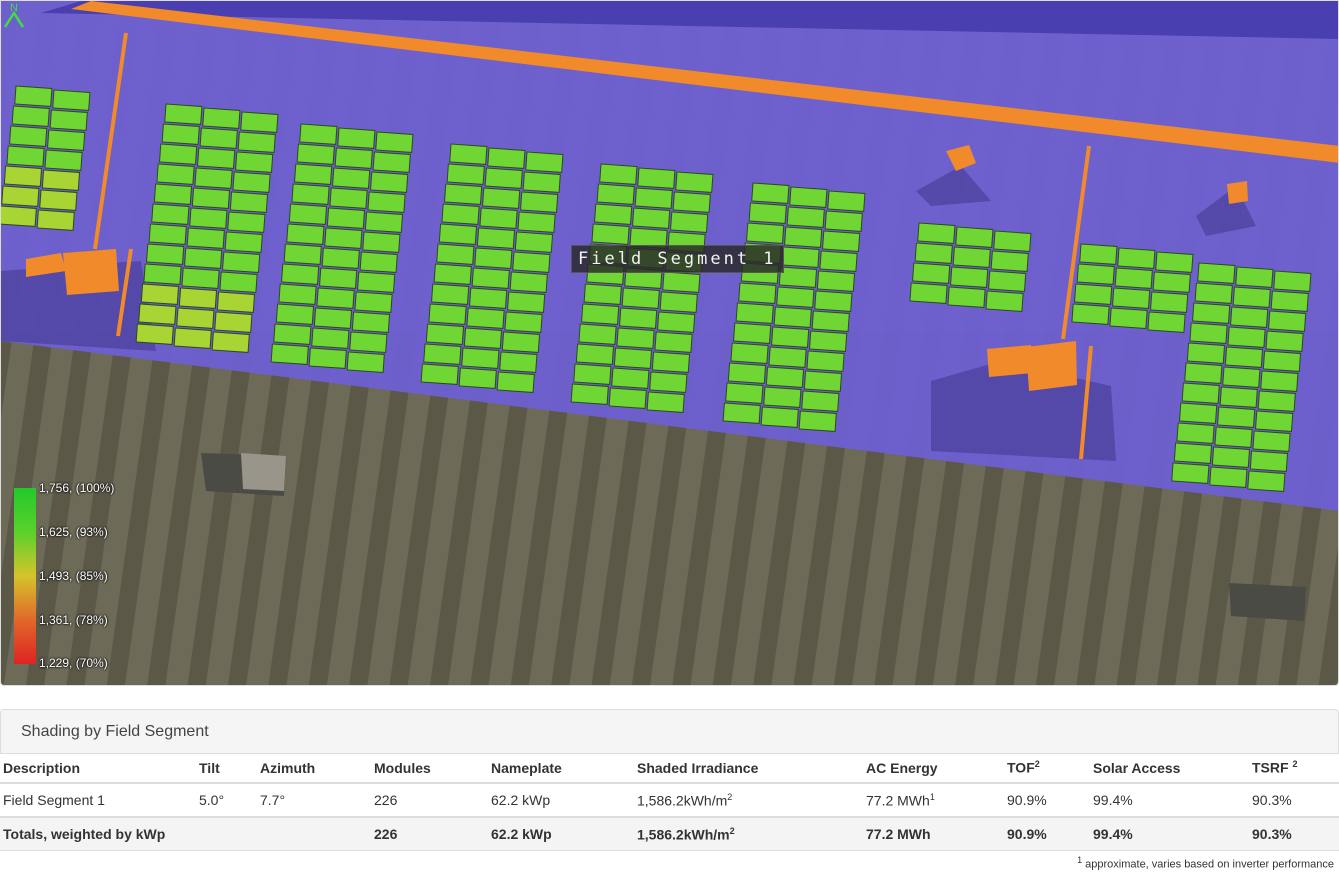 The height and width of the screenshot is (874, 1339). Describe the element at coordinates (1113, 800) in the screenshot. I see `cell-solar-access: 99.4%` at that location.